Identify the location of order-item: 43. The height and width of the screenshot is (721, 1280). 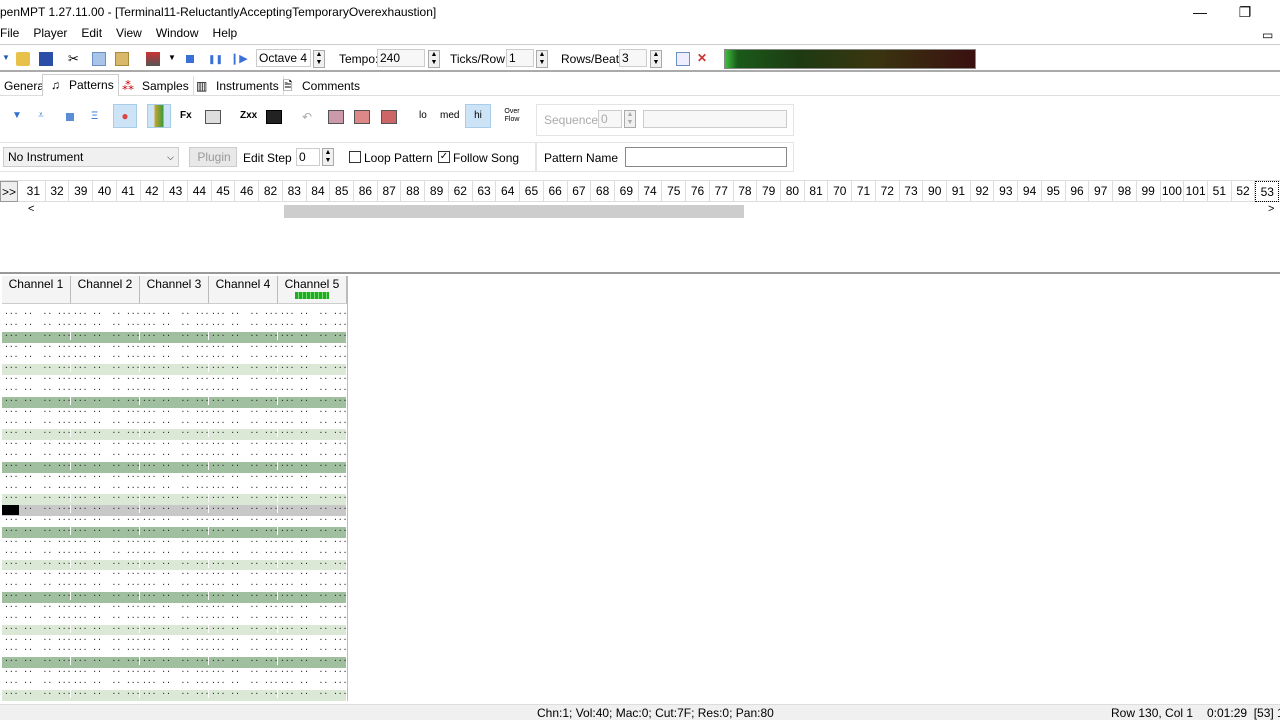
(176, 191).